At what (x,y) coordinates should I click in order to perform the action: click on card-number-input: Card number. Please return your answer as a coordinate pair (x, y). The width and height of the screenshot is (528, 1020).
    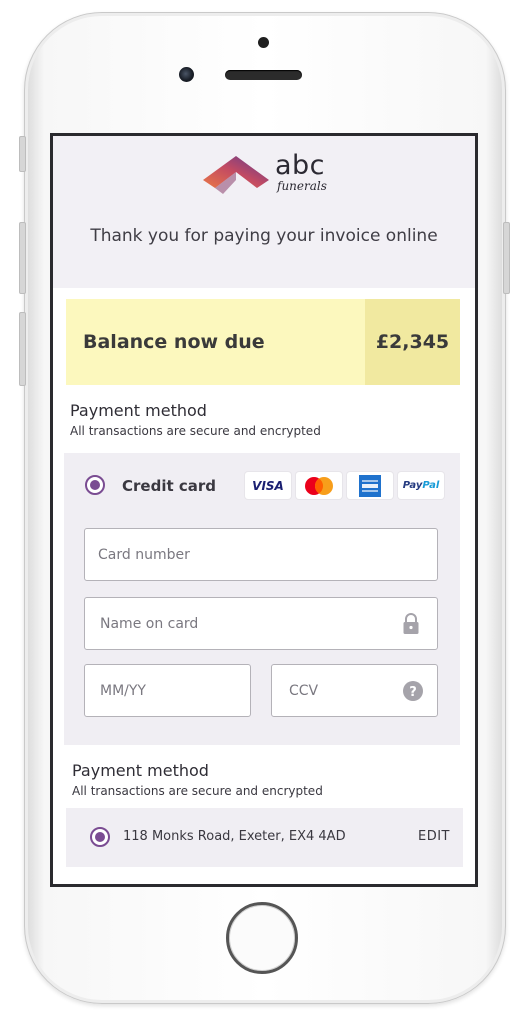
    Looking at the image, I should click on (261, 554).